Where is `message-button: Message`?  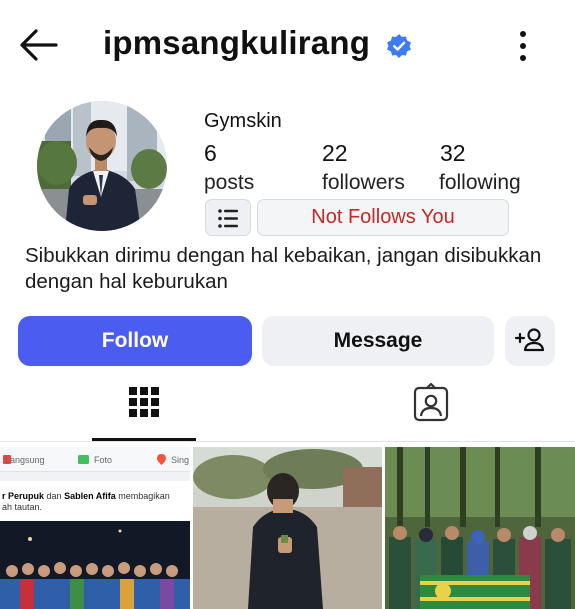
message-button: Message is located at coordinates (378, 341).